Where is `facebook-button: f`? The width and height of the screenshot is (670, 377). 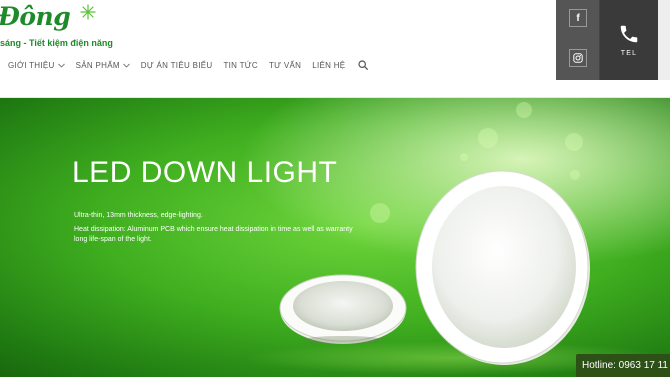 facebook-button: f is located at coordinates (578, 18).